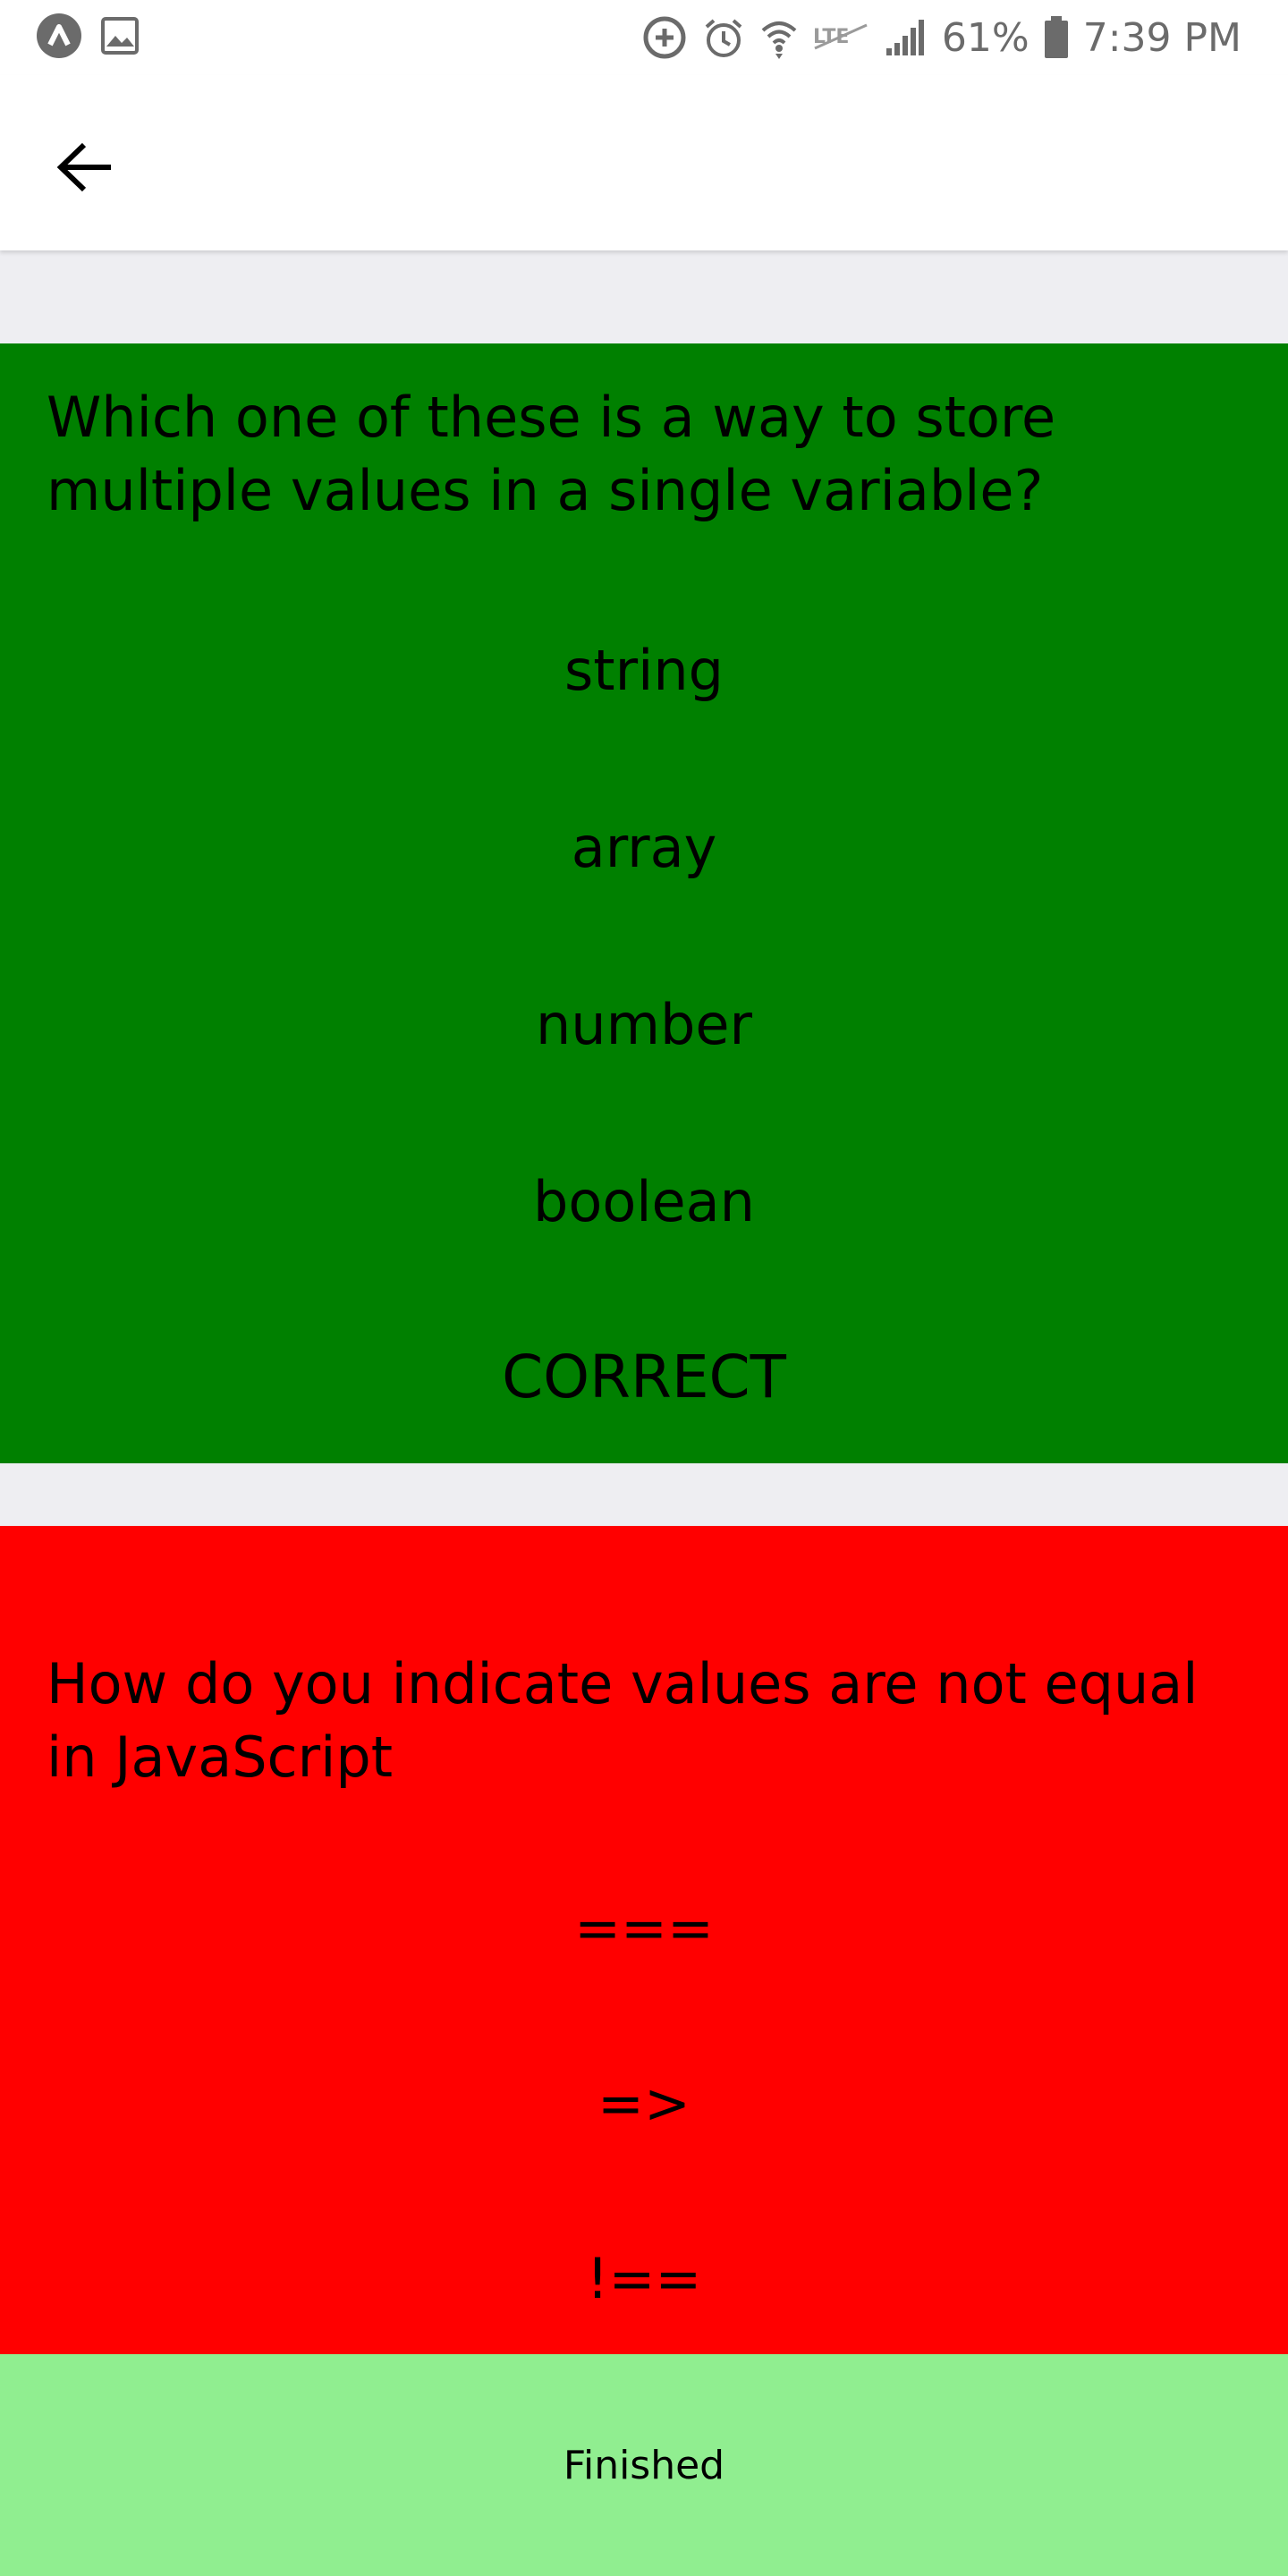 Image resolution: width=1288 pixels, height=2576 pixels. What do you see at coordinates (779, 37) in the screenshot?
I see `wifi-icon` at bounding box center [779, 37].